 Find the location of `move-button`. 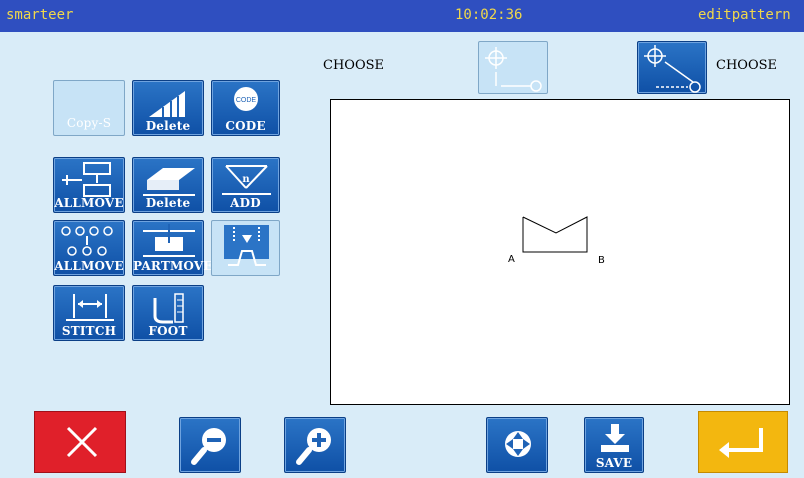

move-button is located at coordinates (517, 445).